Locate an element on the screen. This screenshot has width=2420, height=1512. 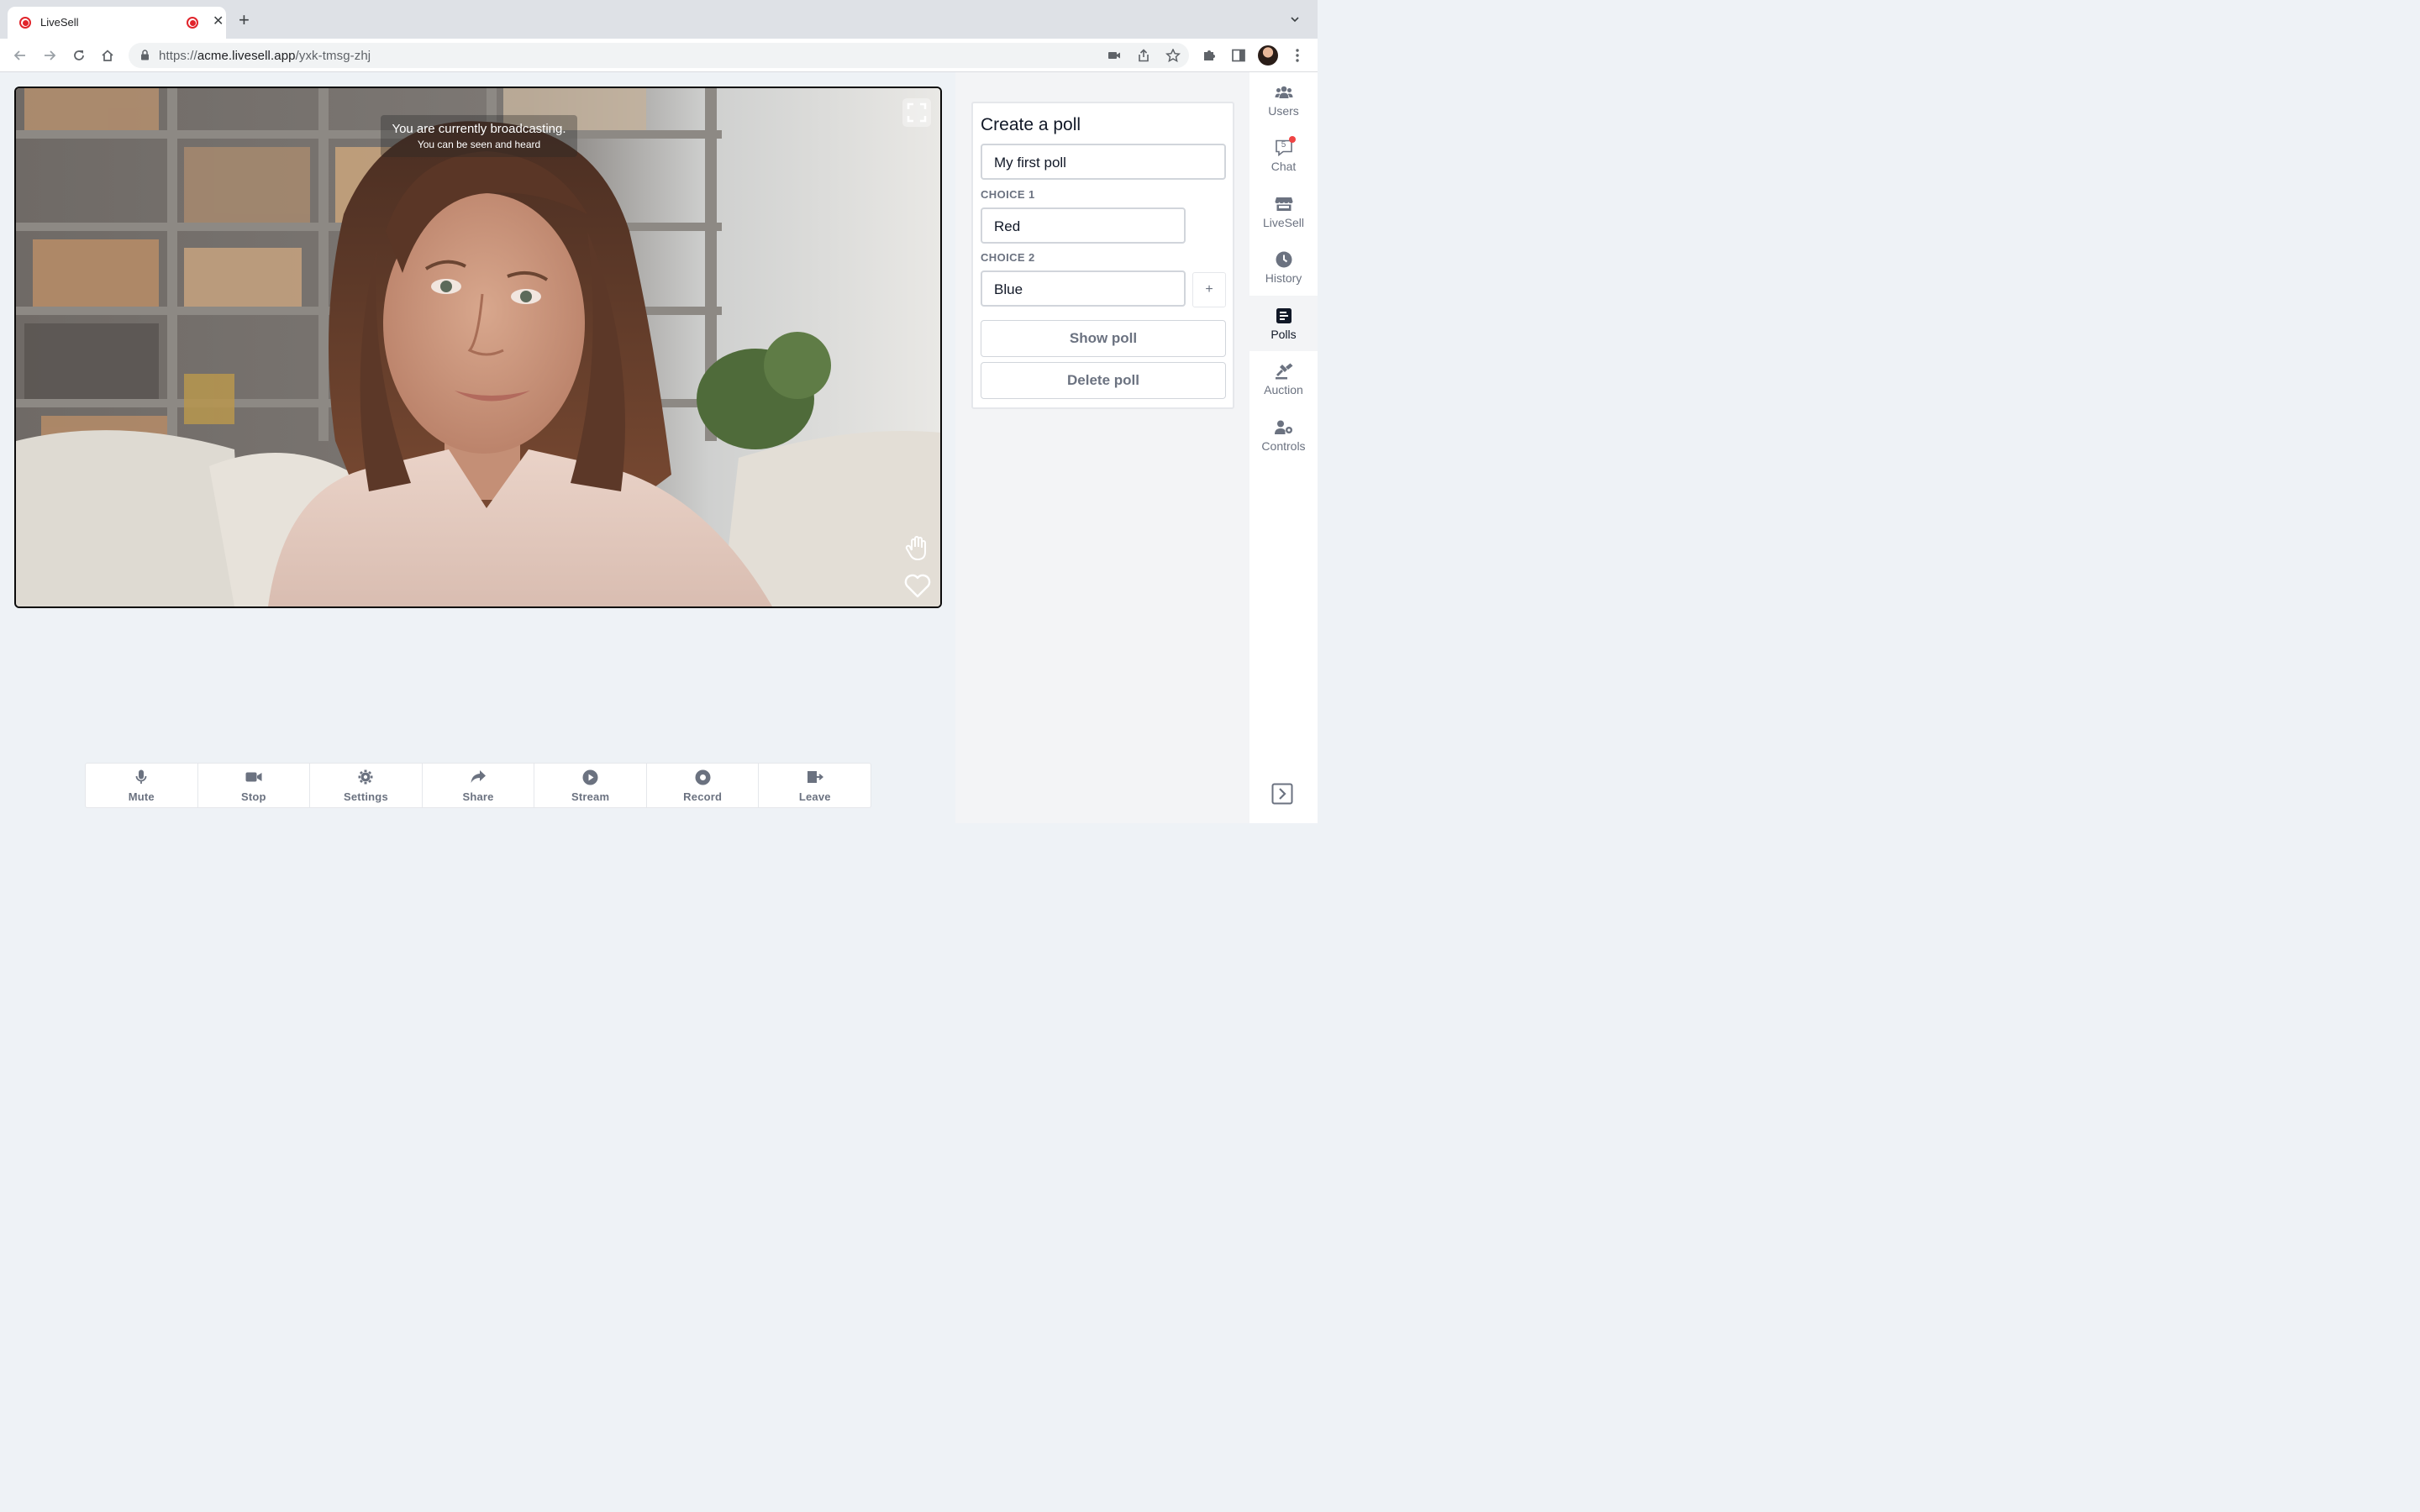
rail-item-livesell: LiveSell is located at coordinates (1284, 211).